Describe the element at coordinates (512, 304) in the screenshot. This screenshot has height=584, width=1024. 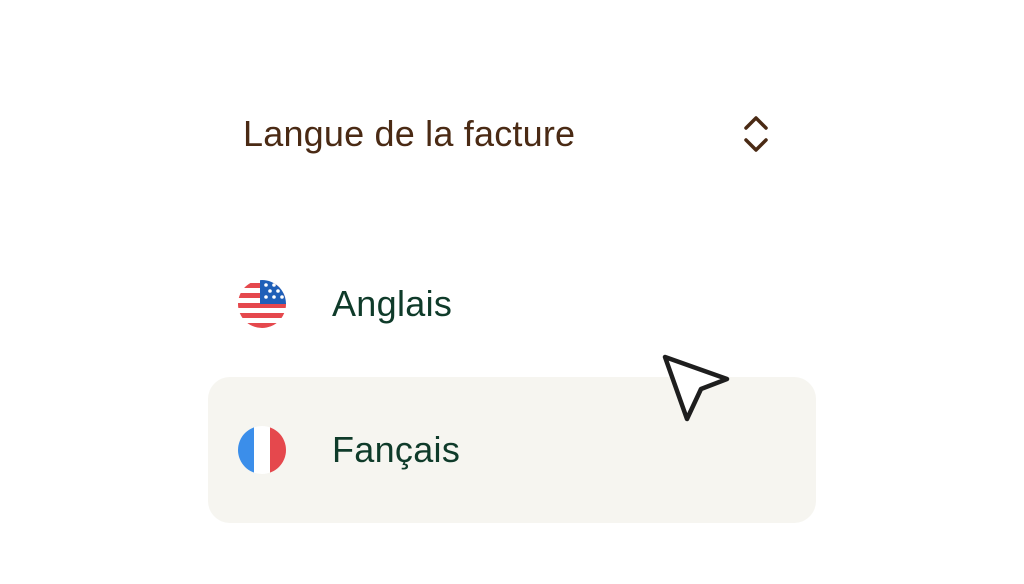
I see `option-english: Anglais` at that location.